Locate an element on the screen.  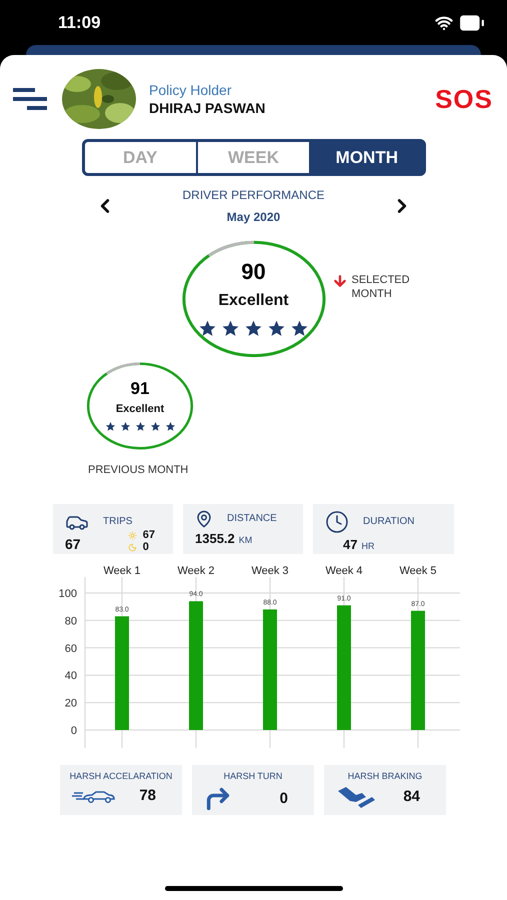
week-label: Week 2 is located at coordinates (196, 570).